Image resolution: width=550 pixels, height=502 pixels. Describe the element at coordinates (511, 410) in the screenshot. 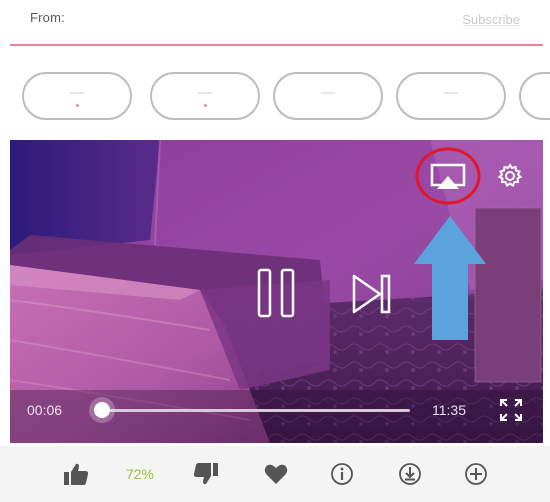

I see `fullscreen-icon` at that location.